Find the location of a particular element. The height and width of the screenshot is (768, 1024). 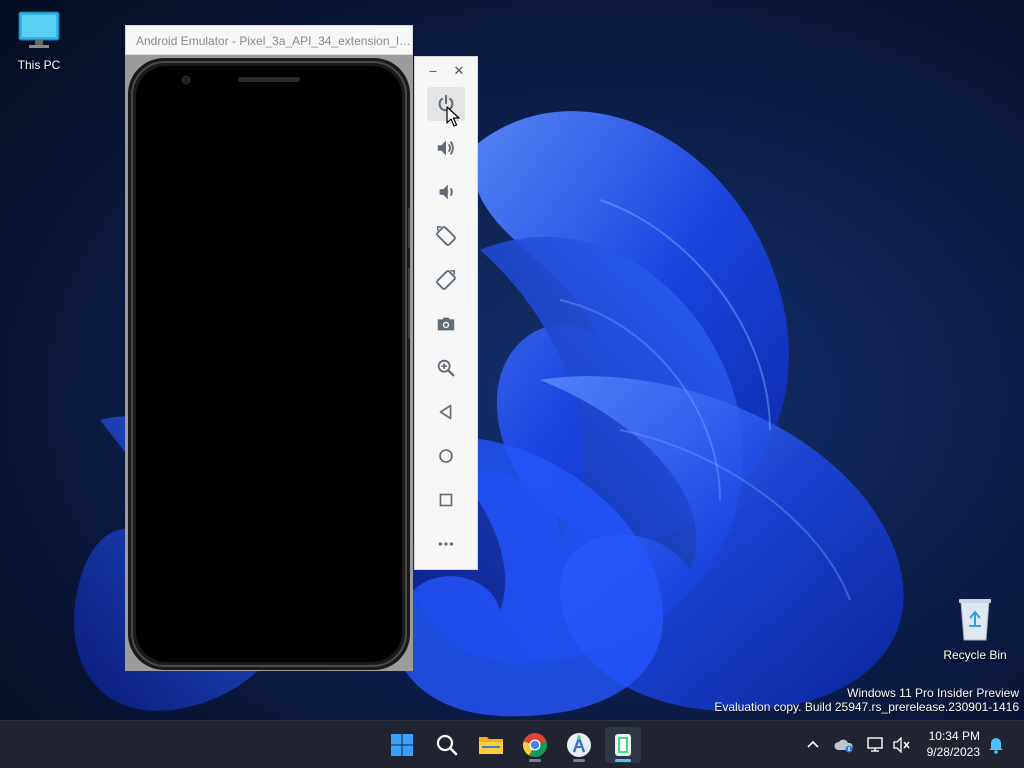

home-button is located at coordinates (446, 456).